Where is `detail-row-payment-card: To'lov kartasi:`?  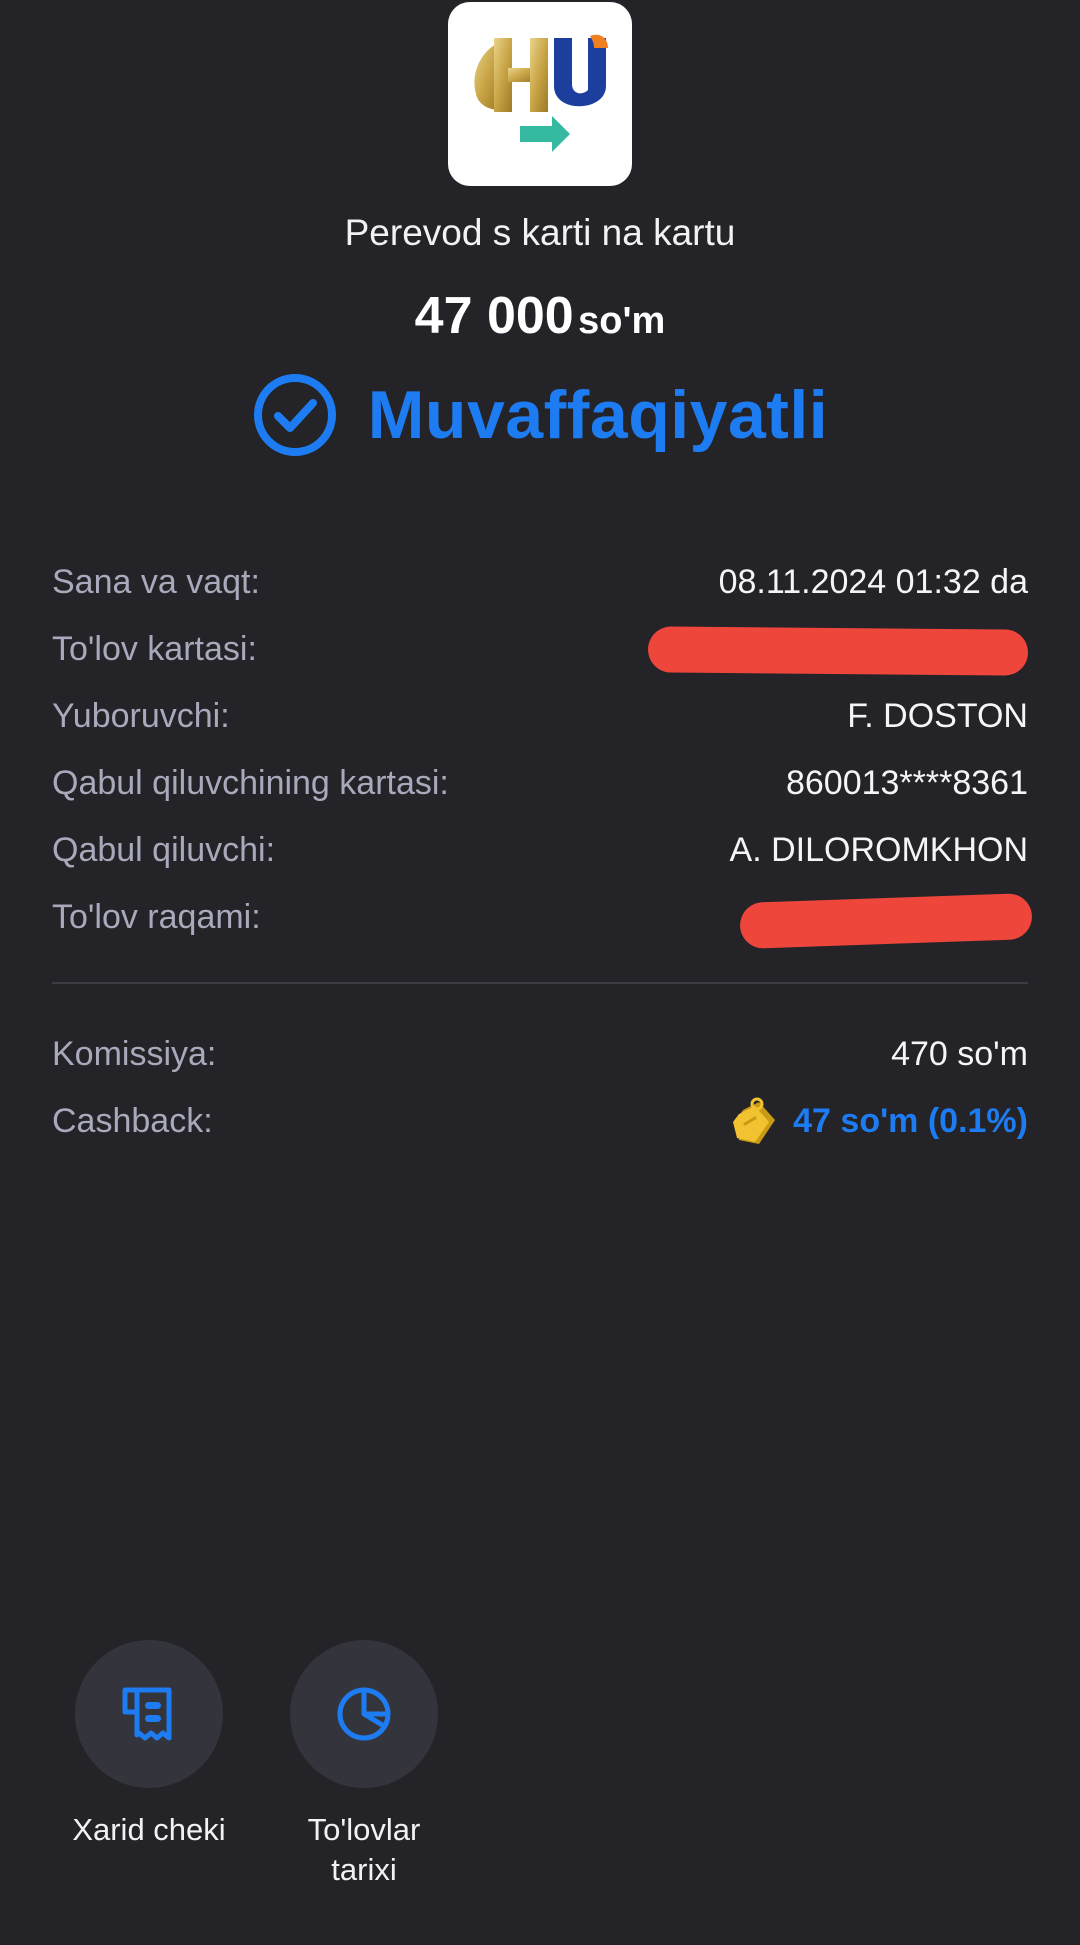 detail-row-payment-card: To'lov kartasi: is located at coordinates (540, 649).